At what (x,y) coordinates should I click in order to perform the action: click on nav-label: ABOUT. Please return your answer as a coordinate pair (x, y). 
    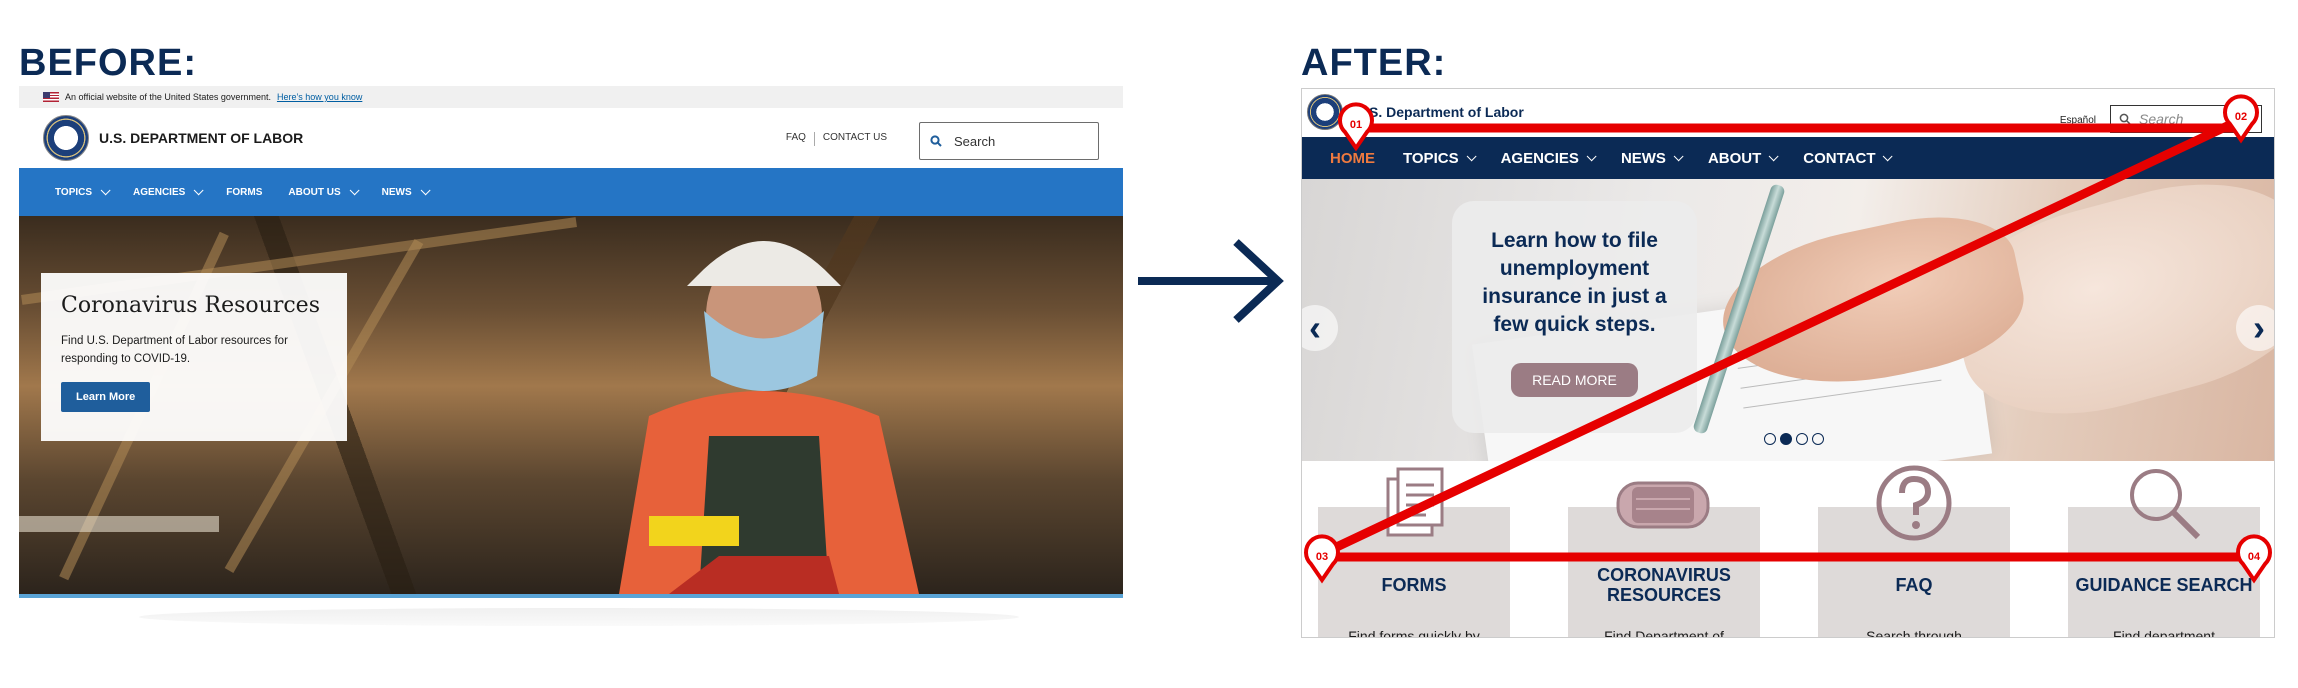
    Looking at the image, I should click on (1734, 158).